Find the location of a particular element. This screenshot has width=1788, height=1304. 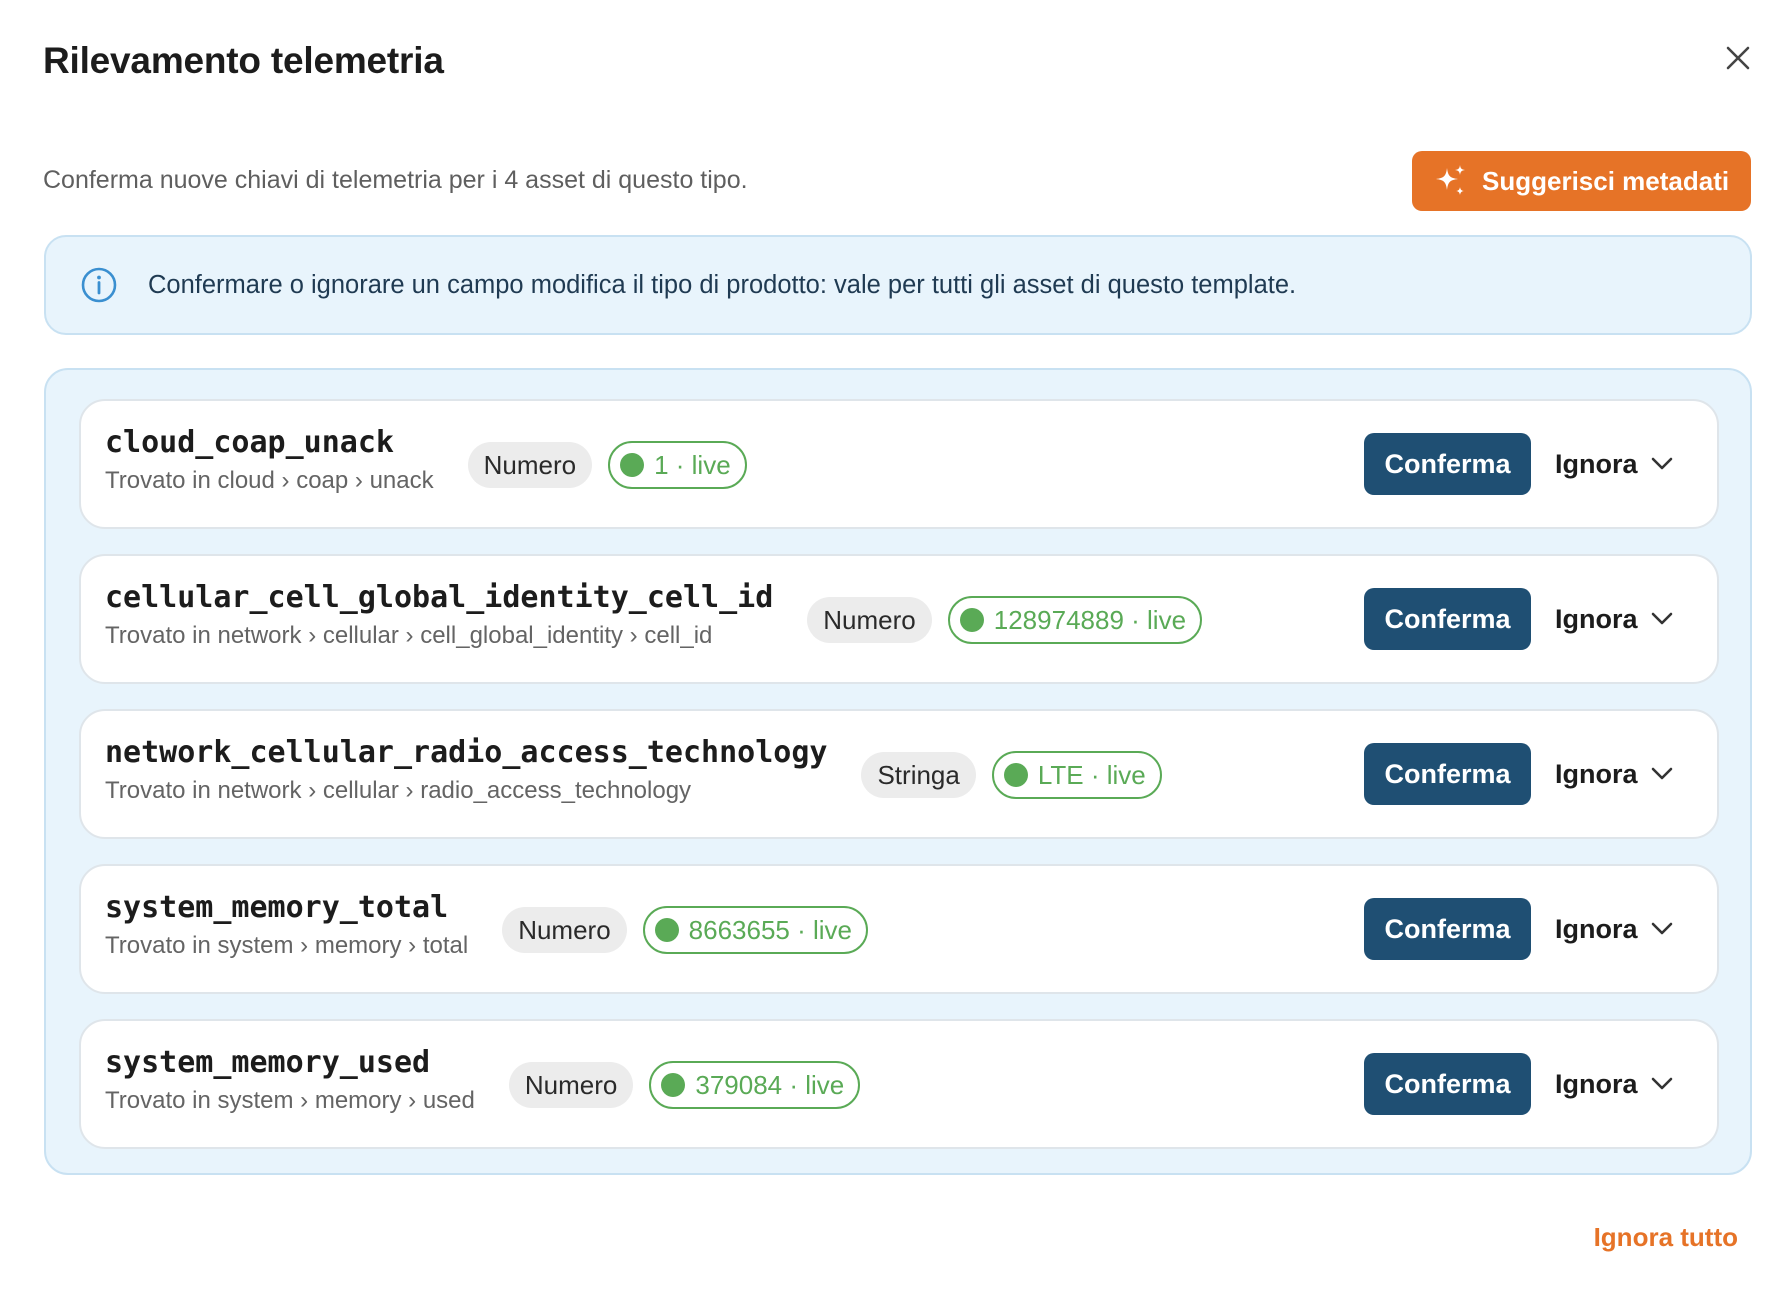

telemetry-key-name: network_cellular_radio_access_technology is located at coordinates (466, 752).